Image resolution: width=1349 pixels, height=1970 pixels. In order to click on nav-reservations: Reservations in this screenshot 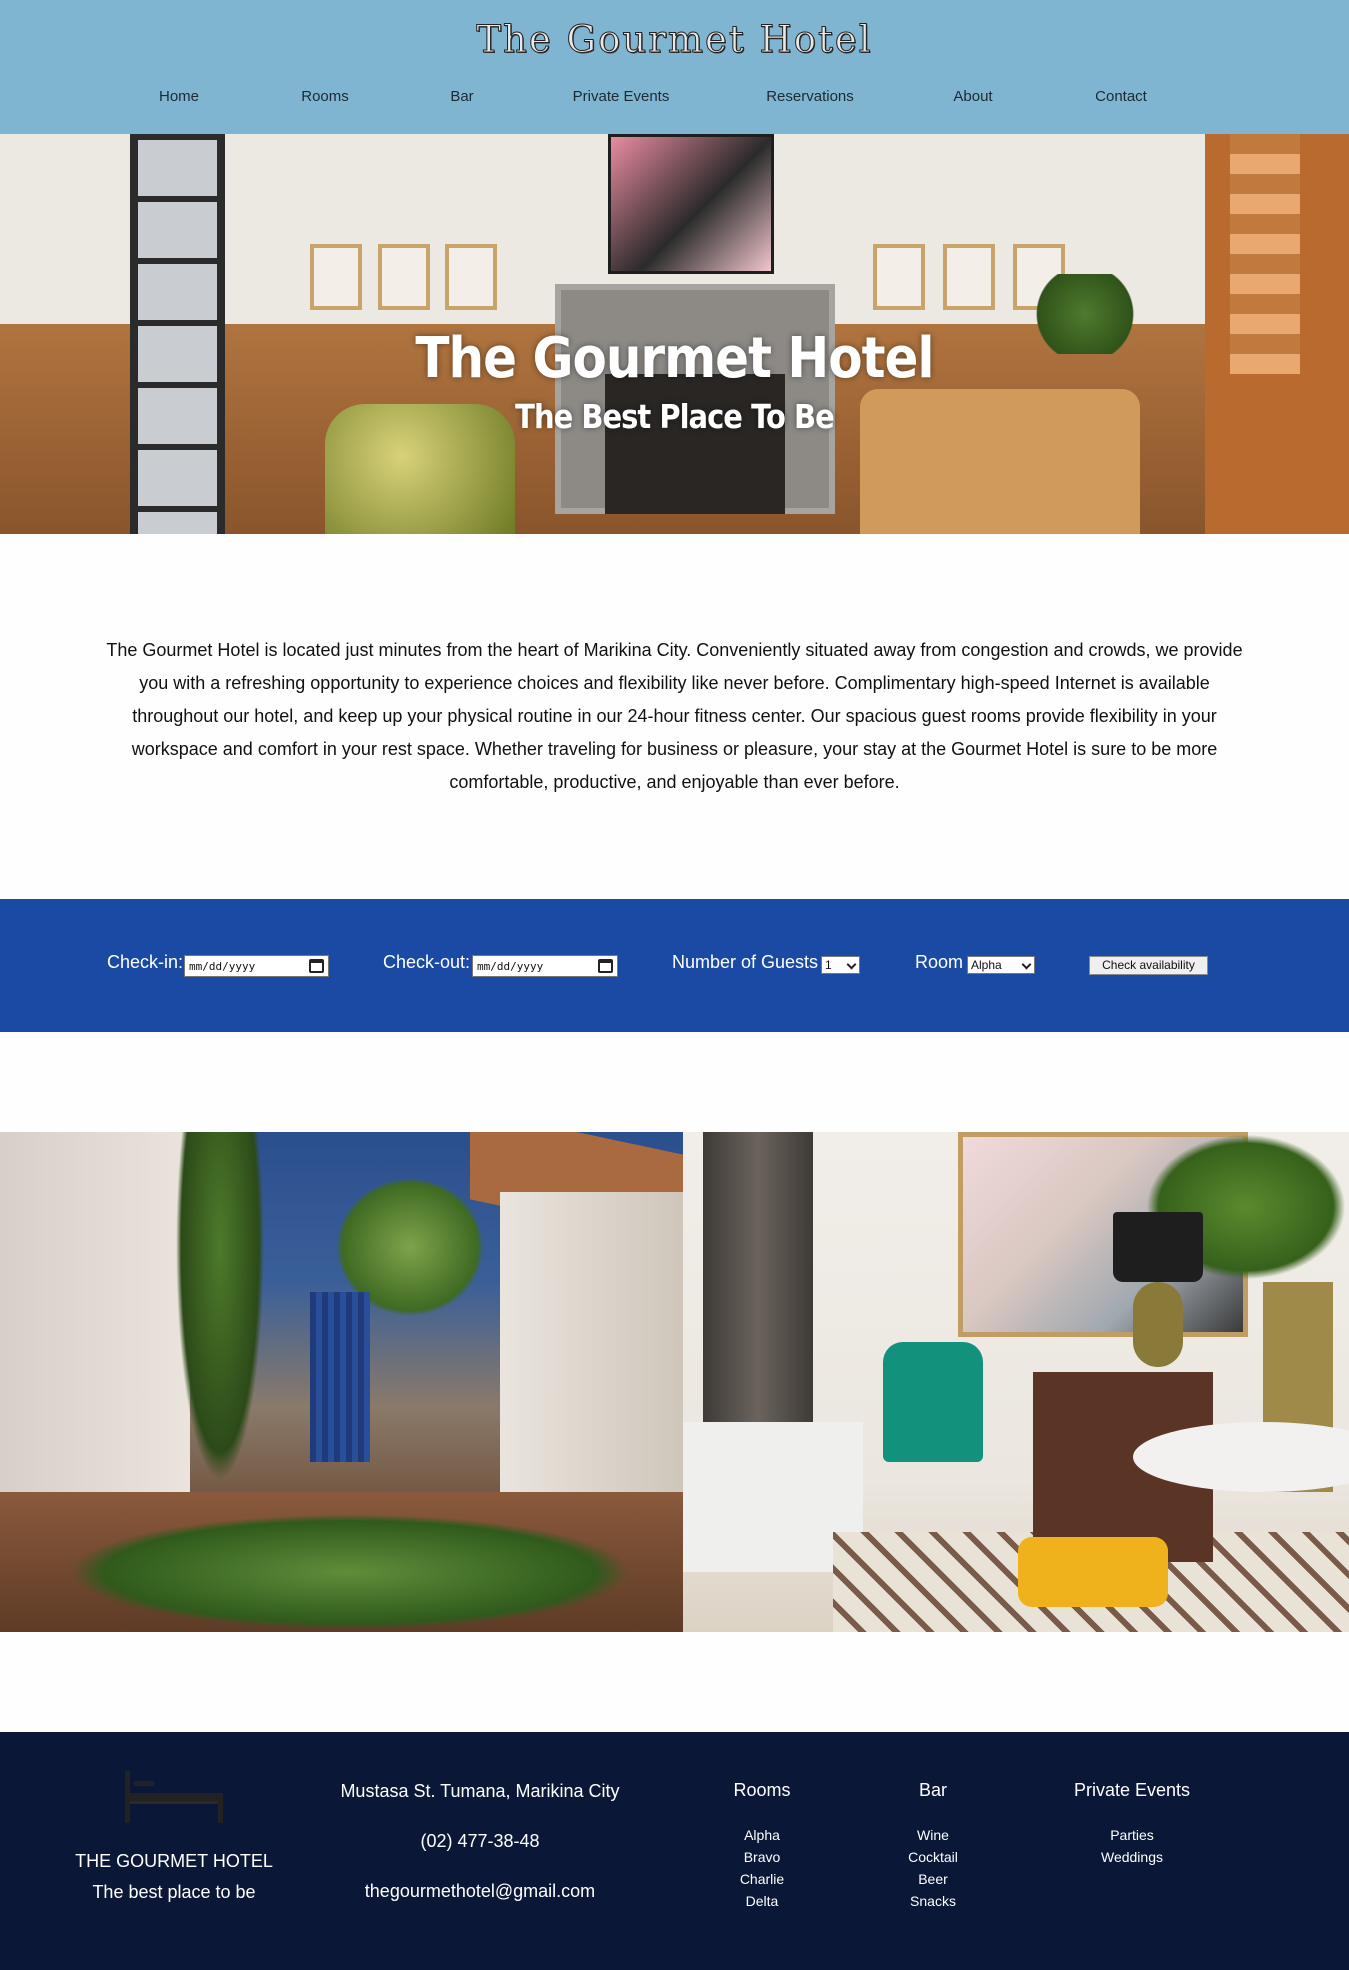, I will do `click(810, 96)`.